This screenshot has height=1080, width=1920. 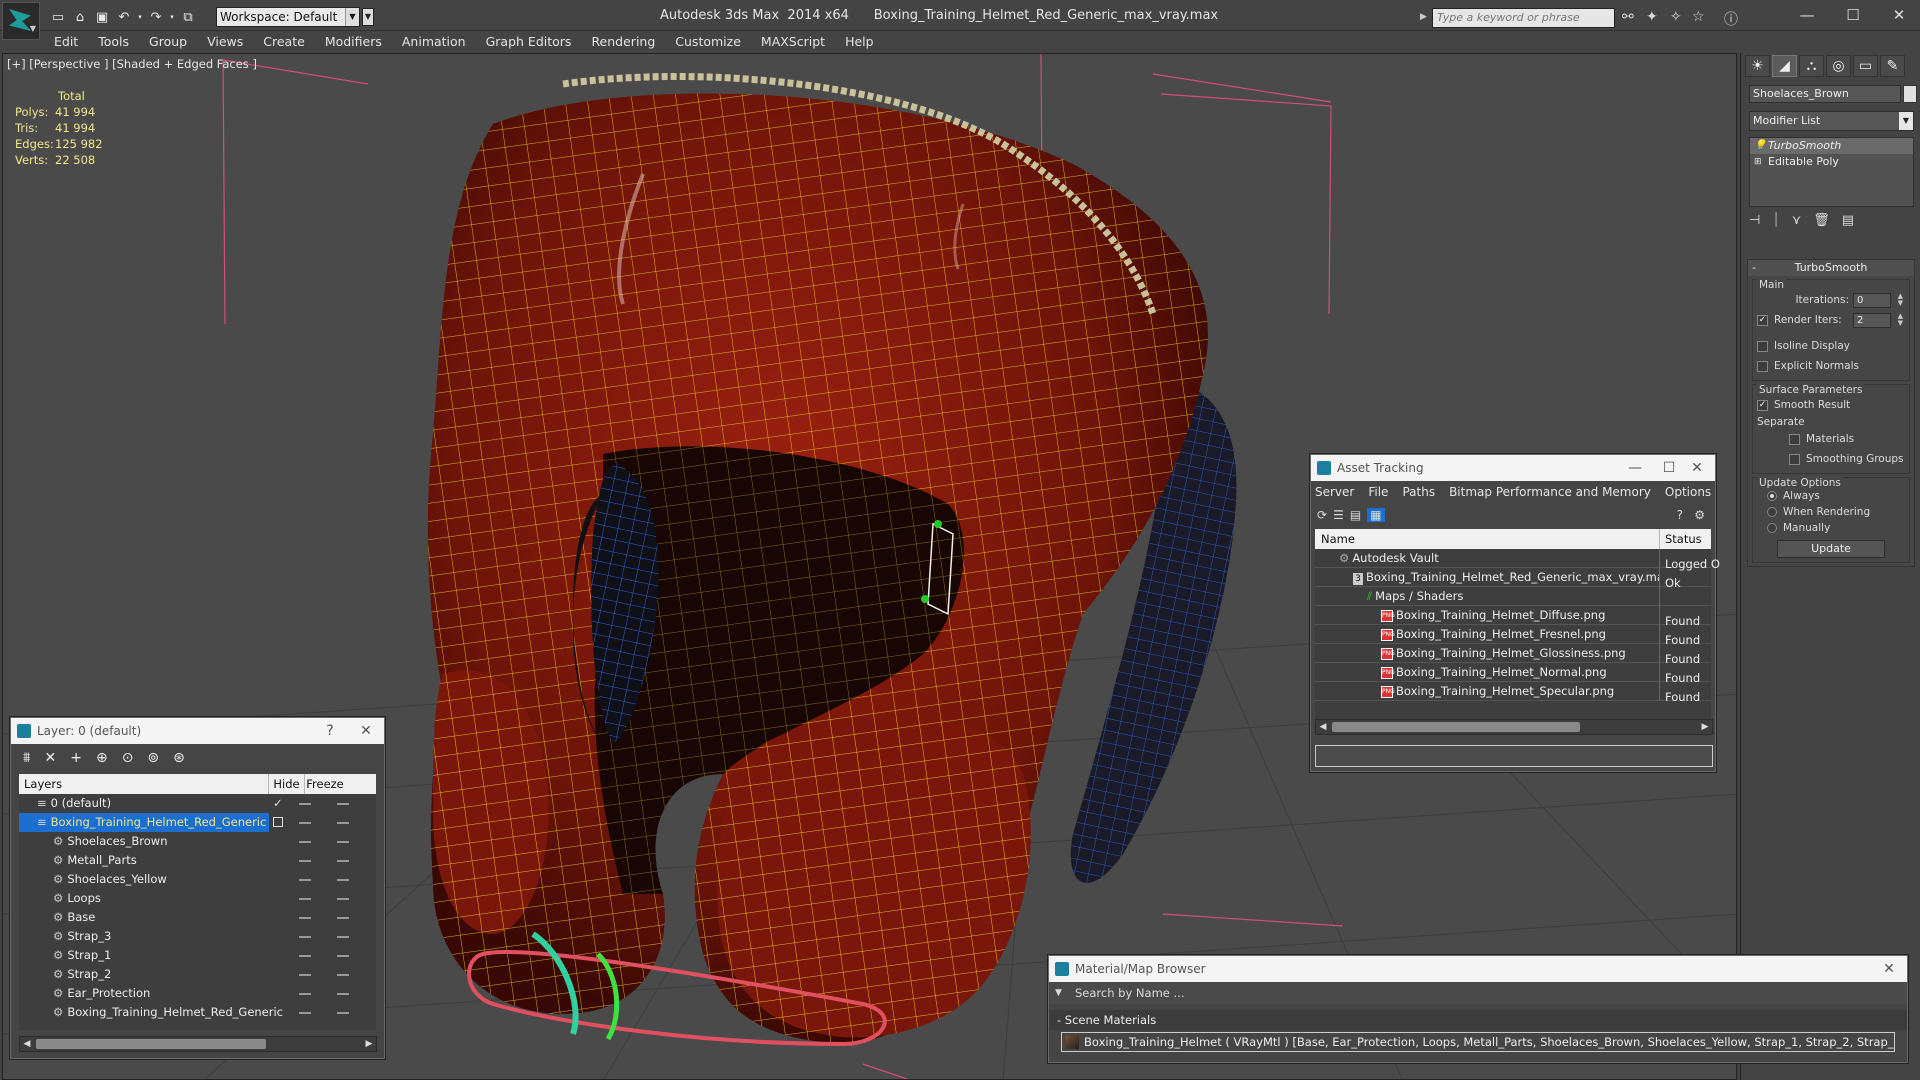 I want to click on modify-tab-icon: ◢, so click(x=1784, y=66).